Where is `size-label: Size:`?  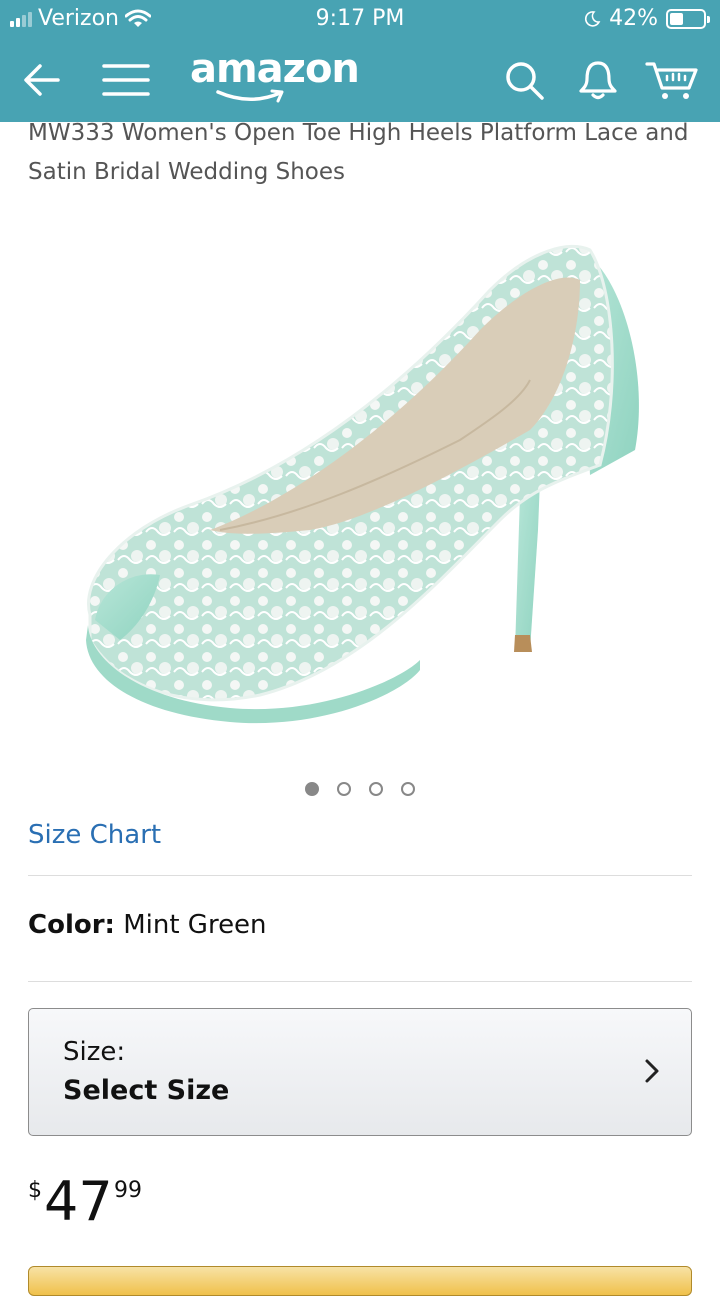
size-label: Size: is located at coordinates (94, 1052).